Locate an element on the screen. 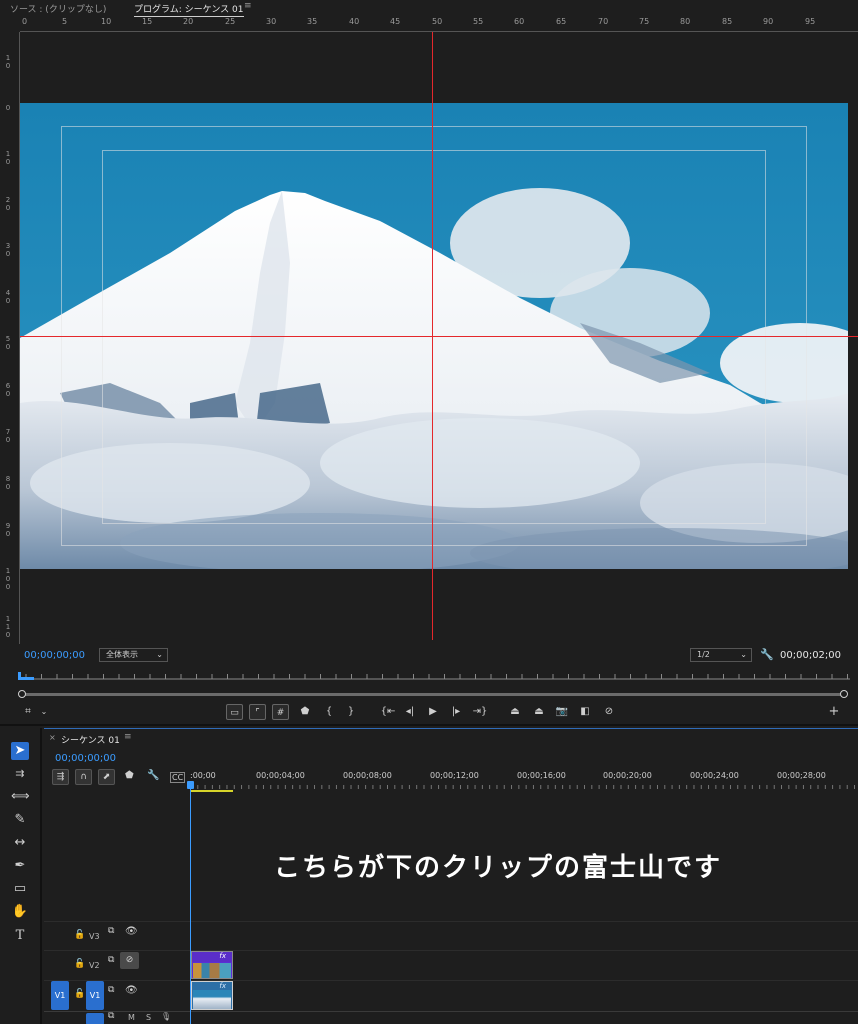 This screenshot has width=858, height=1024. tab-source: ソース : (クリップなし) is located at coordinates (58, 8).